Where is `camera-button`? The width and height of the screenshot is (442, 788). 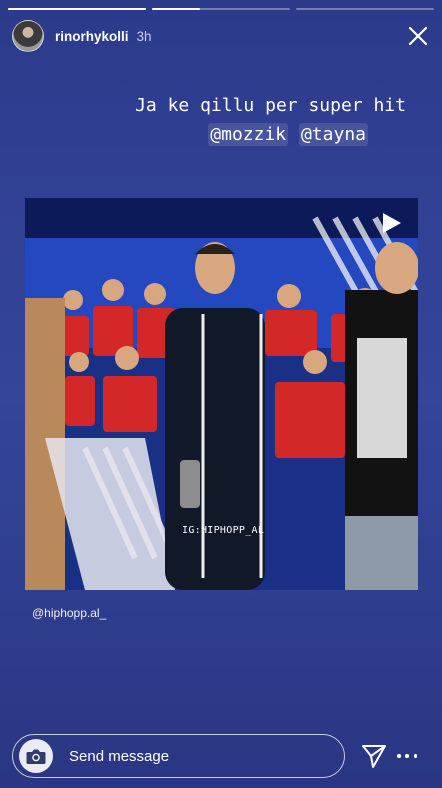 camera-button is located at coordinates (36, 756).